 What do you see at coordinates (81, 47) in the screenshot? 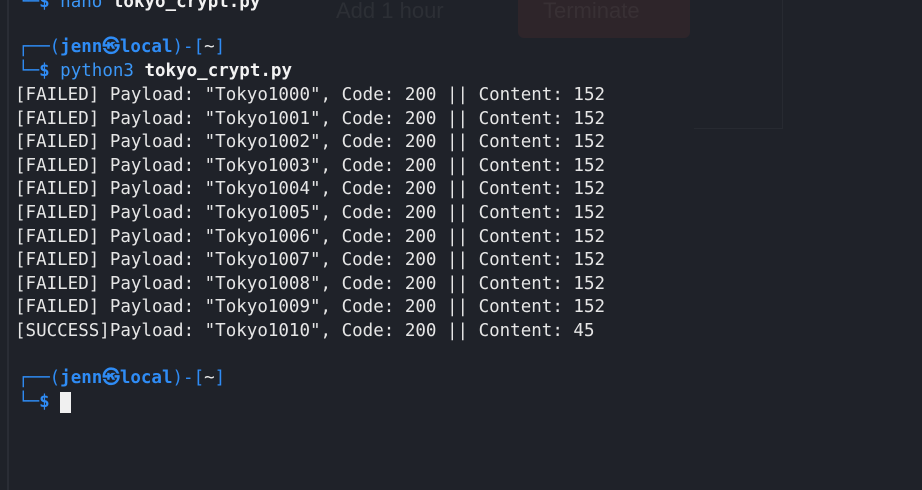
I see `prompt-user: jenn` at bounding box center [81, 47].